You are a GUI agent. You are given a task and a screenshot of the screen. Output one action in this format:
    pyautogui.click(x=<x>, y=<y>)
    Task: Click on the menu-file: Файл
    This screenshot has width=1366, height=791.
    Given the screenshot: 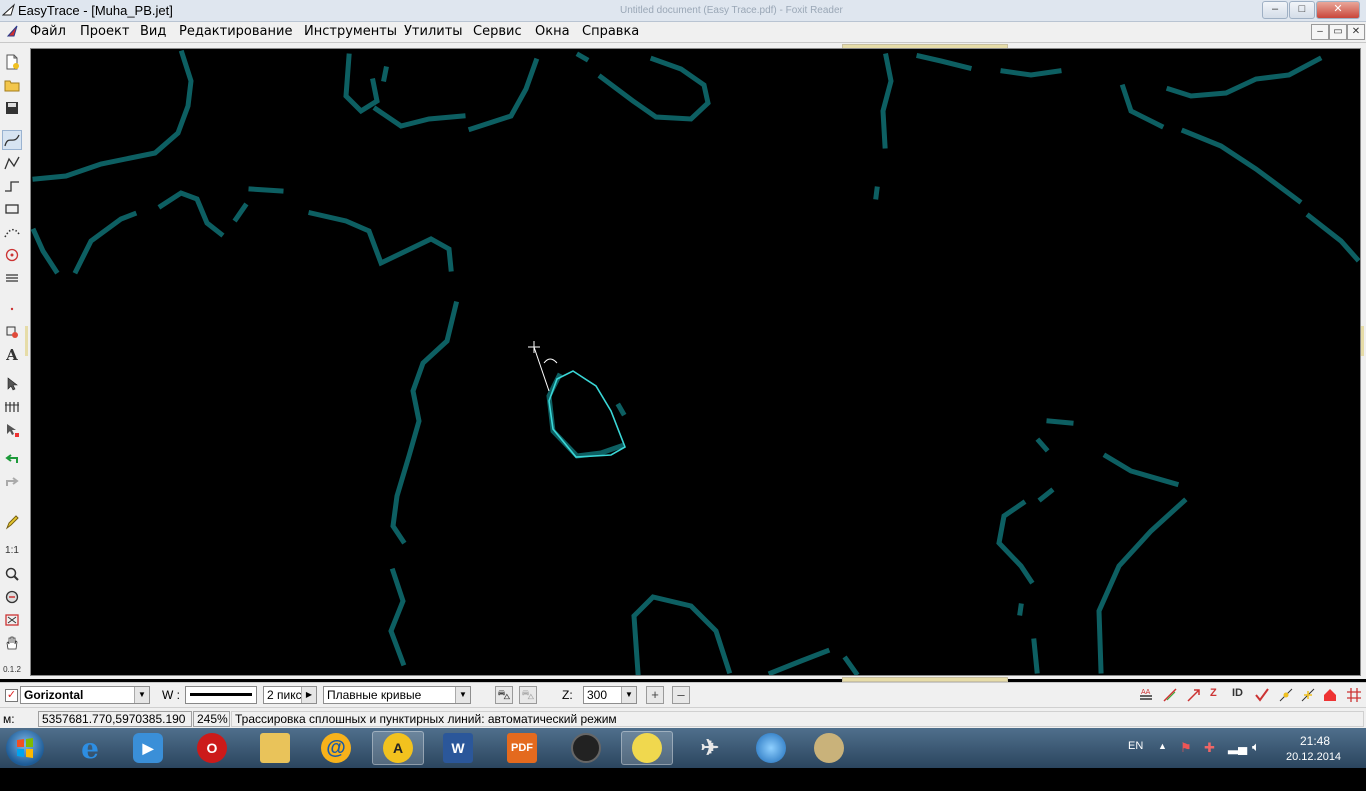 What is the action you would take?
    pyautogui.click(x=48, y=31)
    